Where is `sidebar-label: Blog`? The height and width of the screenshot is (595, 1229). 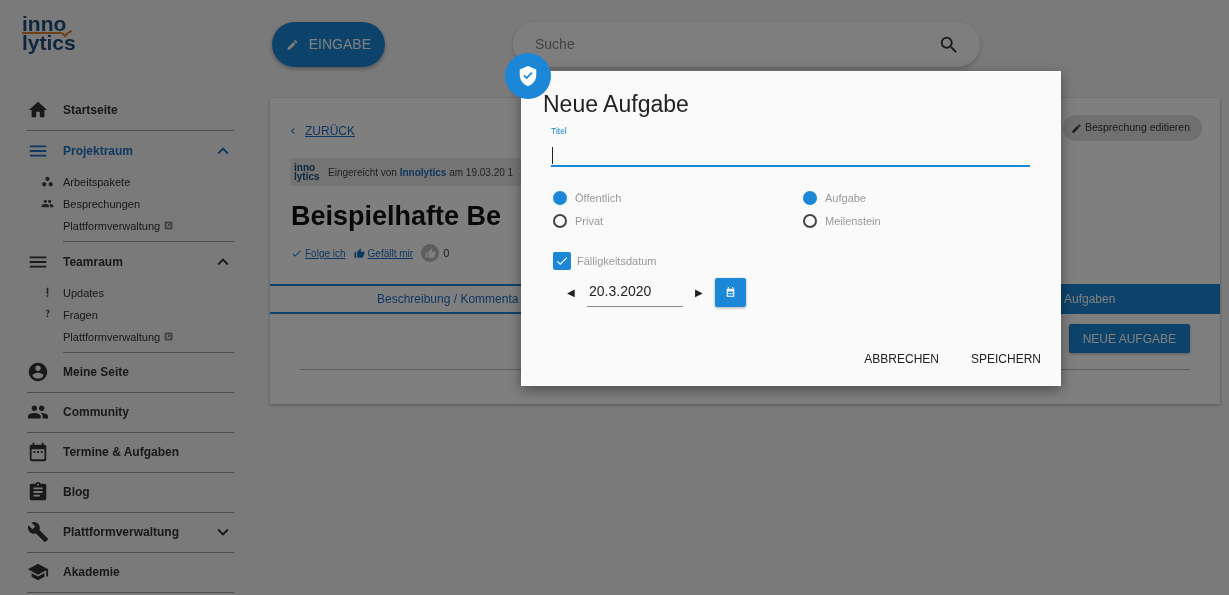 sidebar-label: Blog is located at coordinates (76, 493).